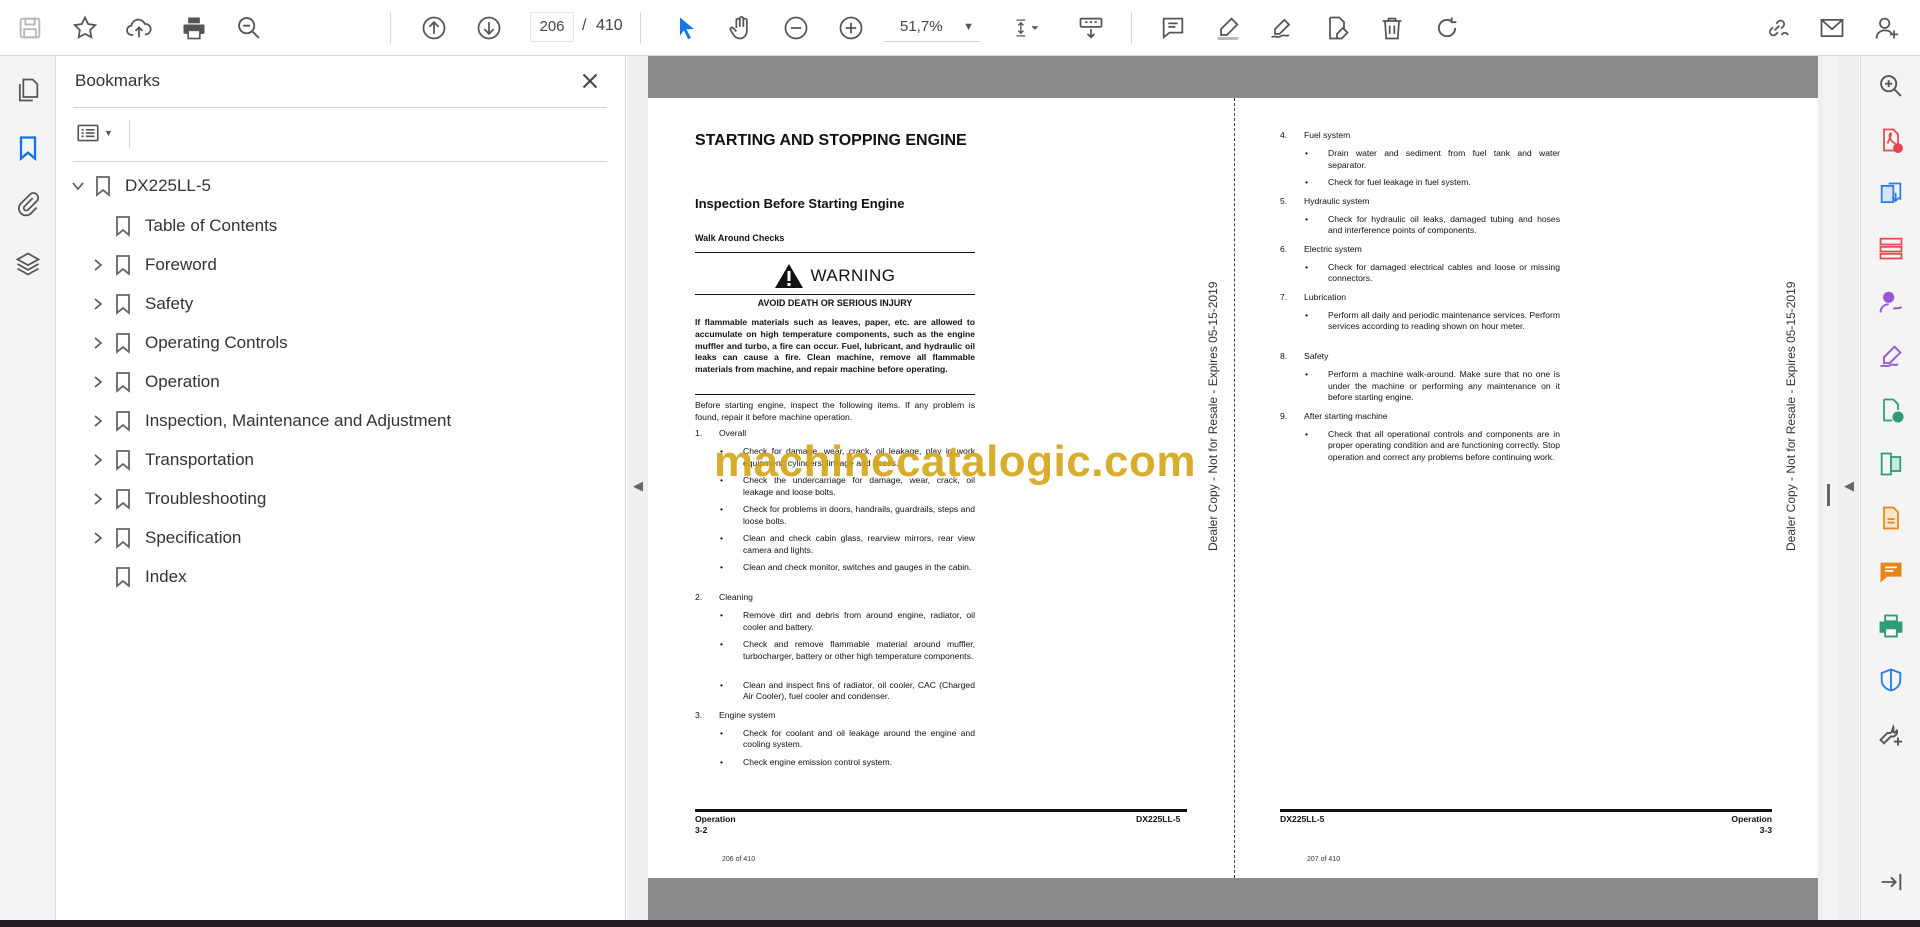  What do you see at coordinates (1091, 28) in the screenshot?
I see `scroll-mode-icon` at bounding box center [1091, 28].